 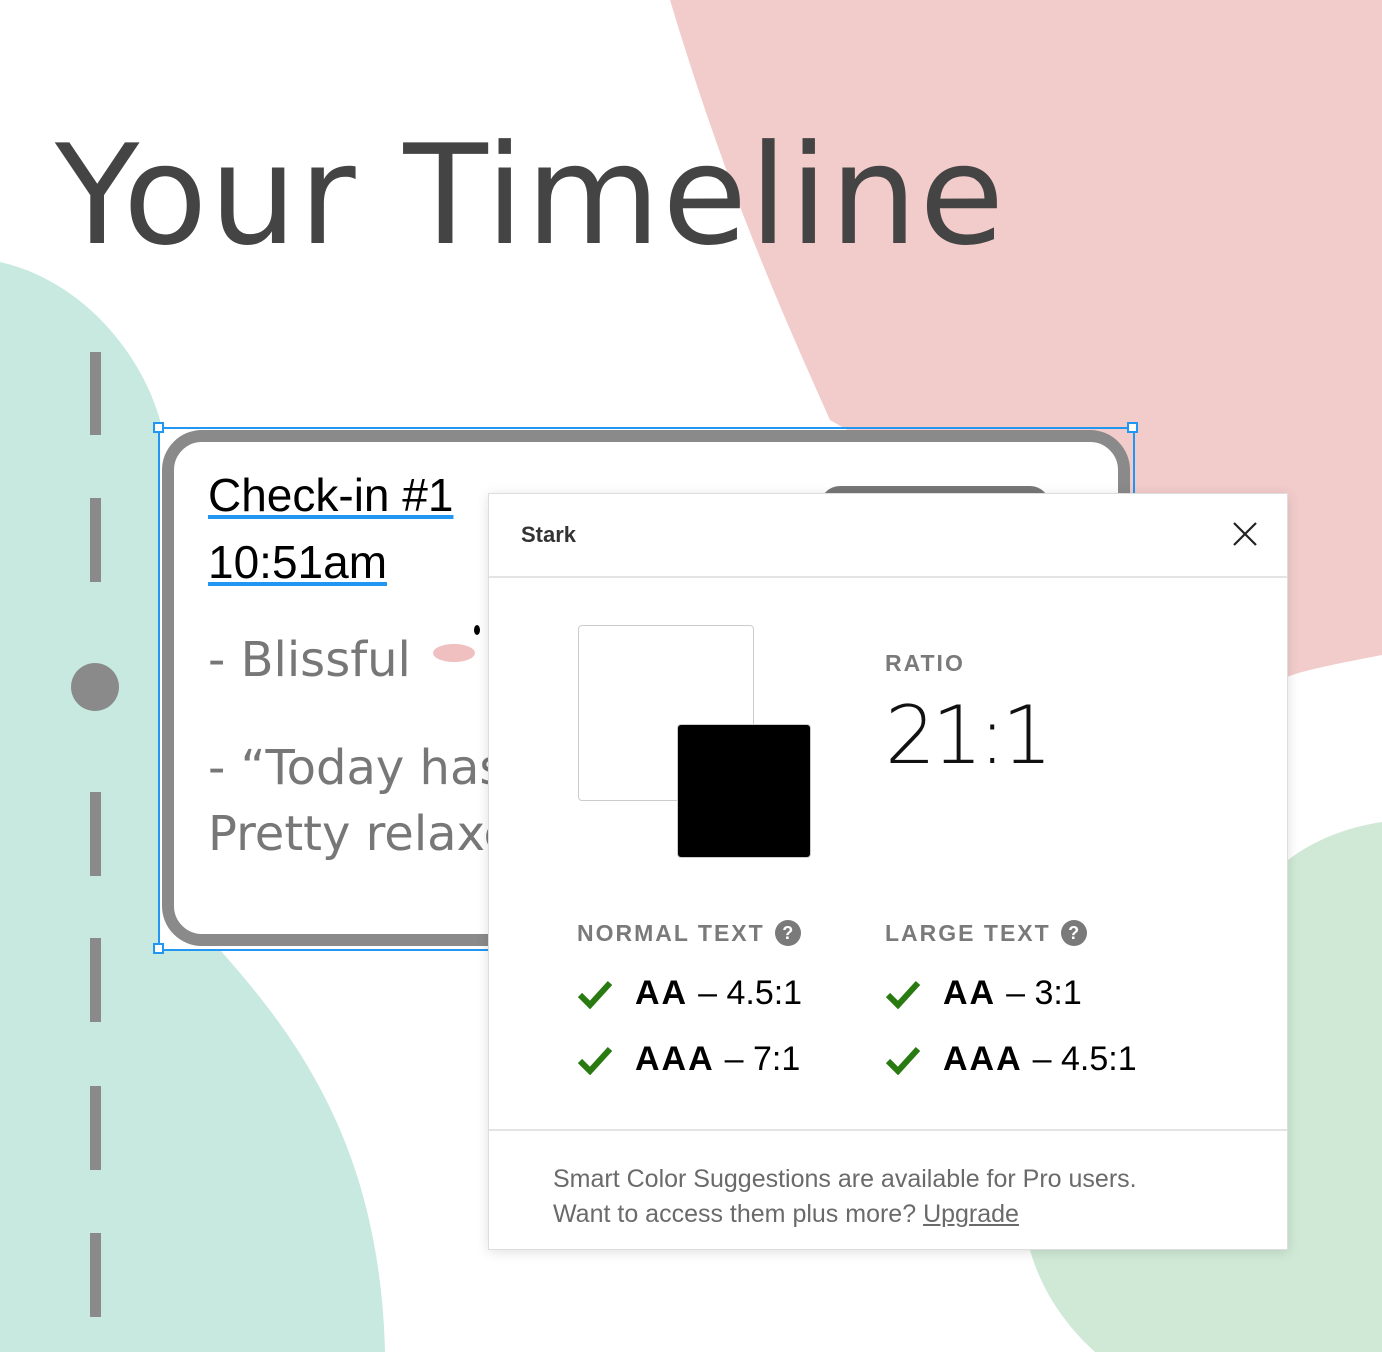 I want to click on ratio-label: RATIO, so click(x=925, y=663).